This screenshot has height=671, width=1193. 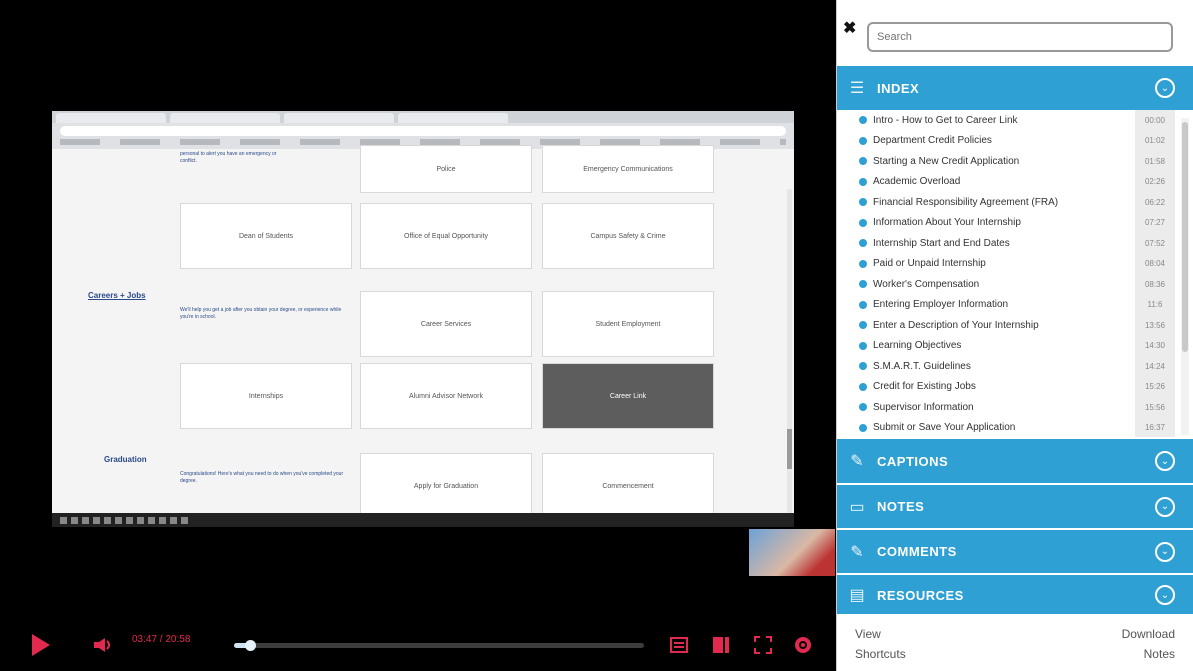 What do you see at coordinates (1015, 461) in the screenshot?
I see `accordion-captions: ✎ CAPTIONS ⌄` at bounding box center [1015, 461].